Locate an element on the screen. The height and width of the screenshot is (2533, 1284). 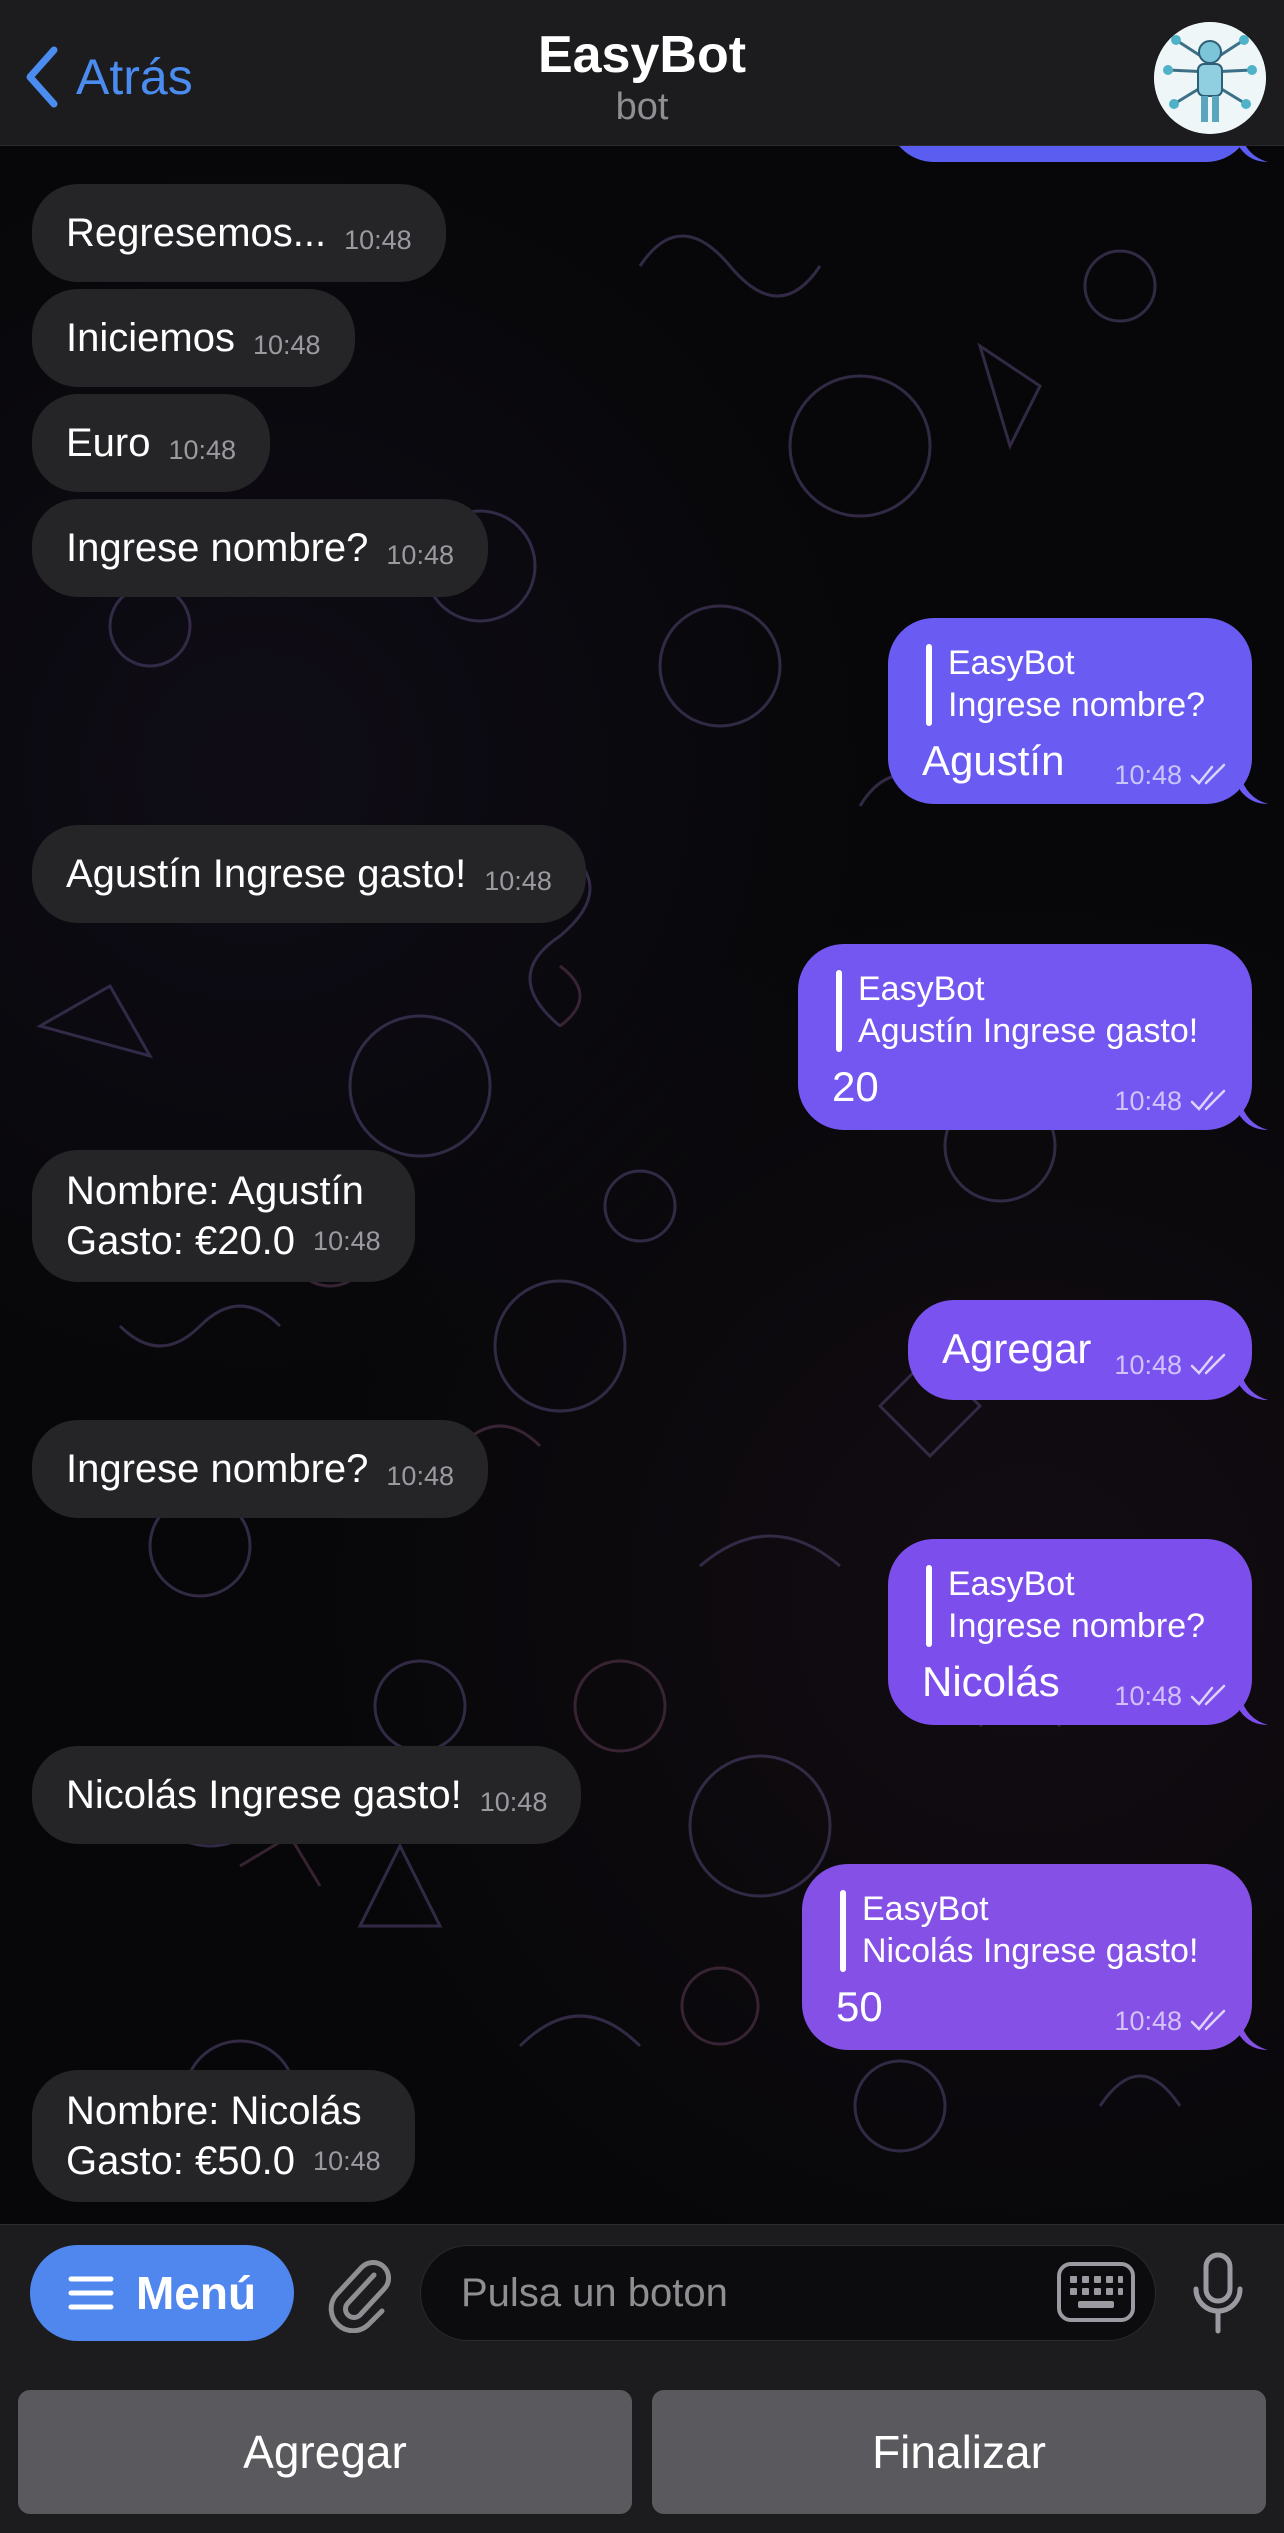
bot-menu-button: Menú is located at coordinates (162, 2293).